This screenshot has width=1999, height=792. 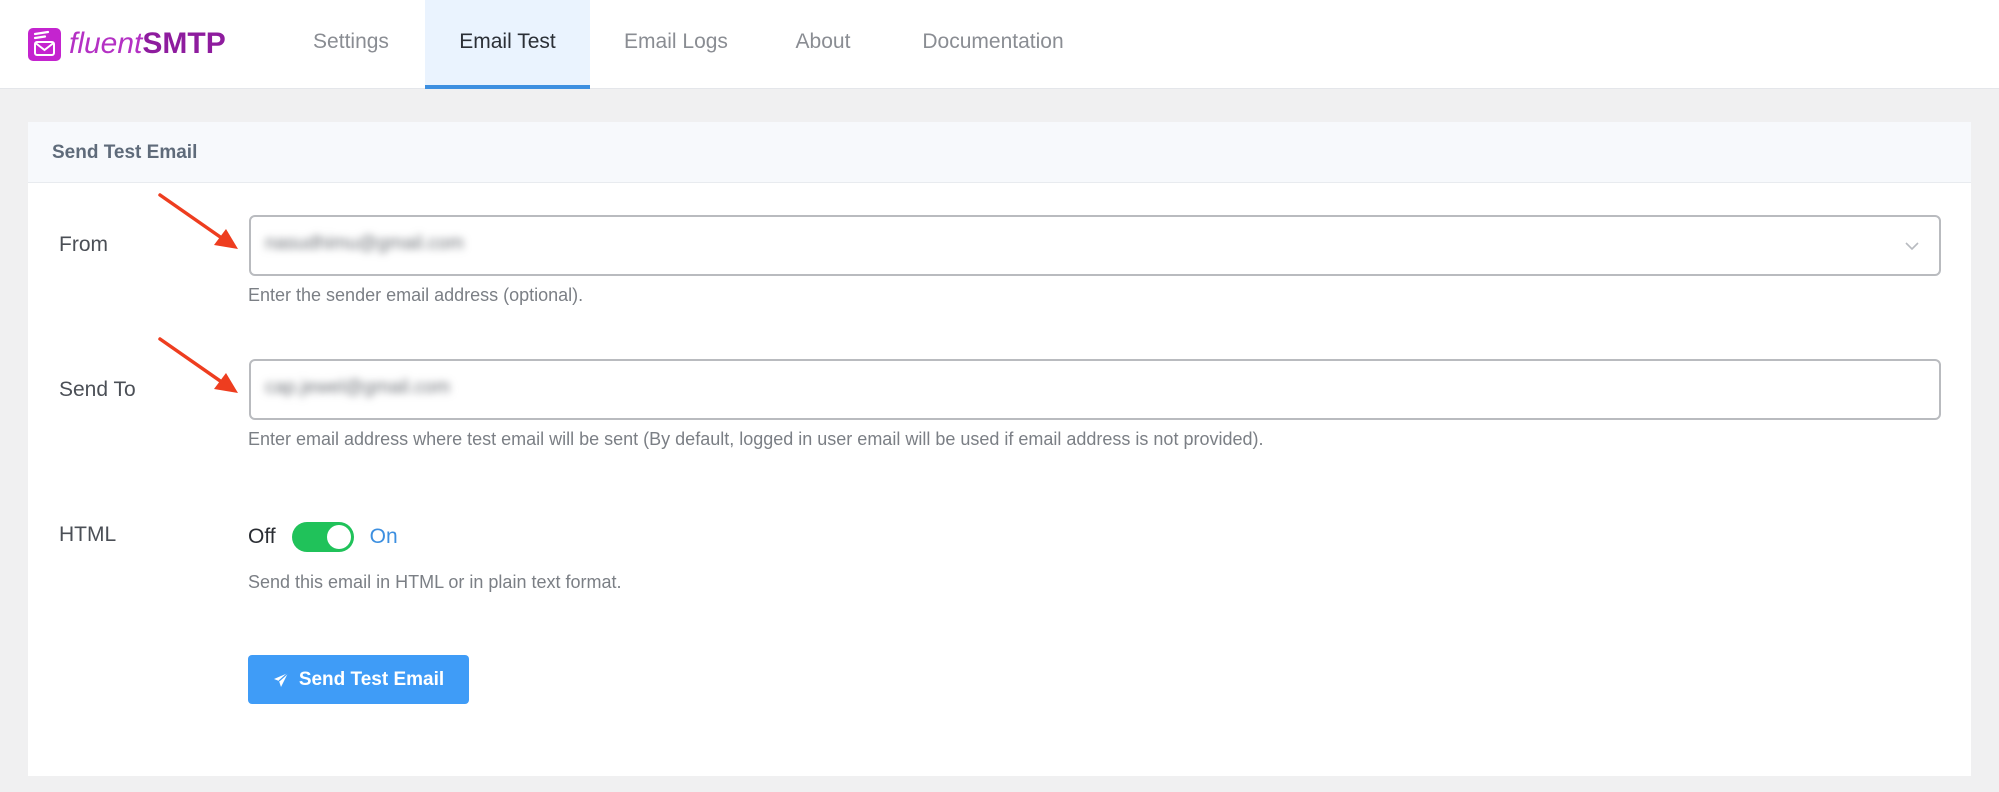 What do you see at coordinates (338, 537) in the screenshot?
I see `toggle-knob` at bounding box center [338, 537].